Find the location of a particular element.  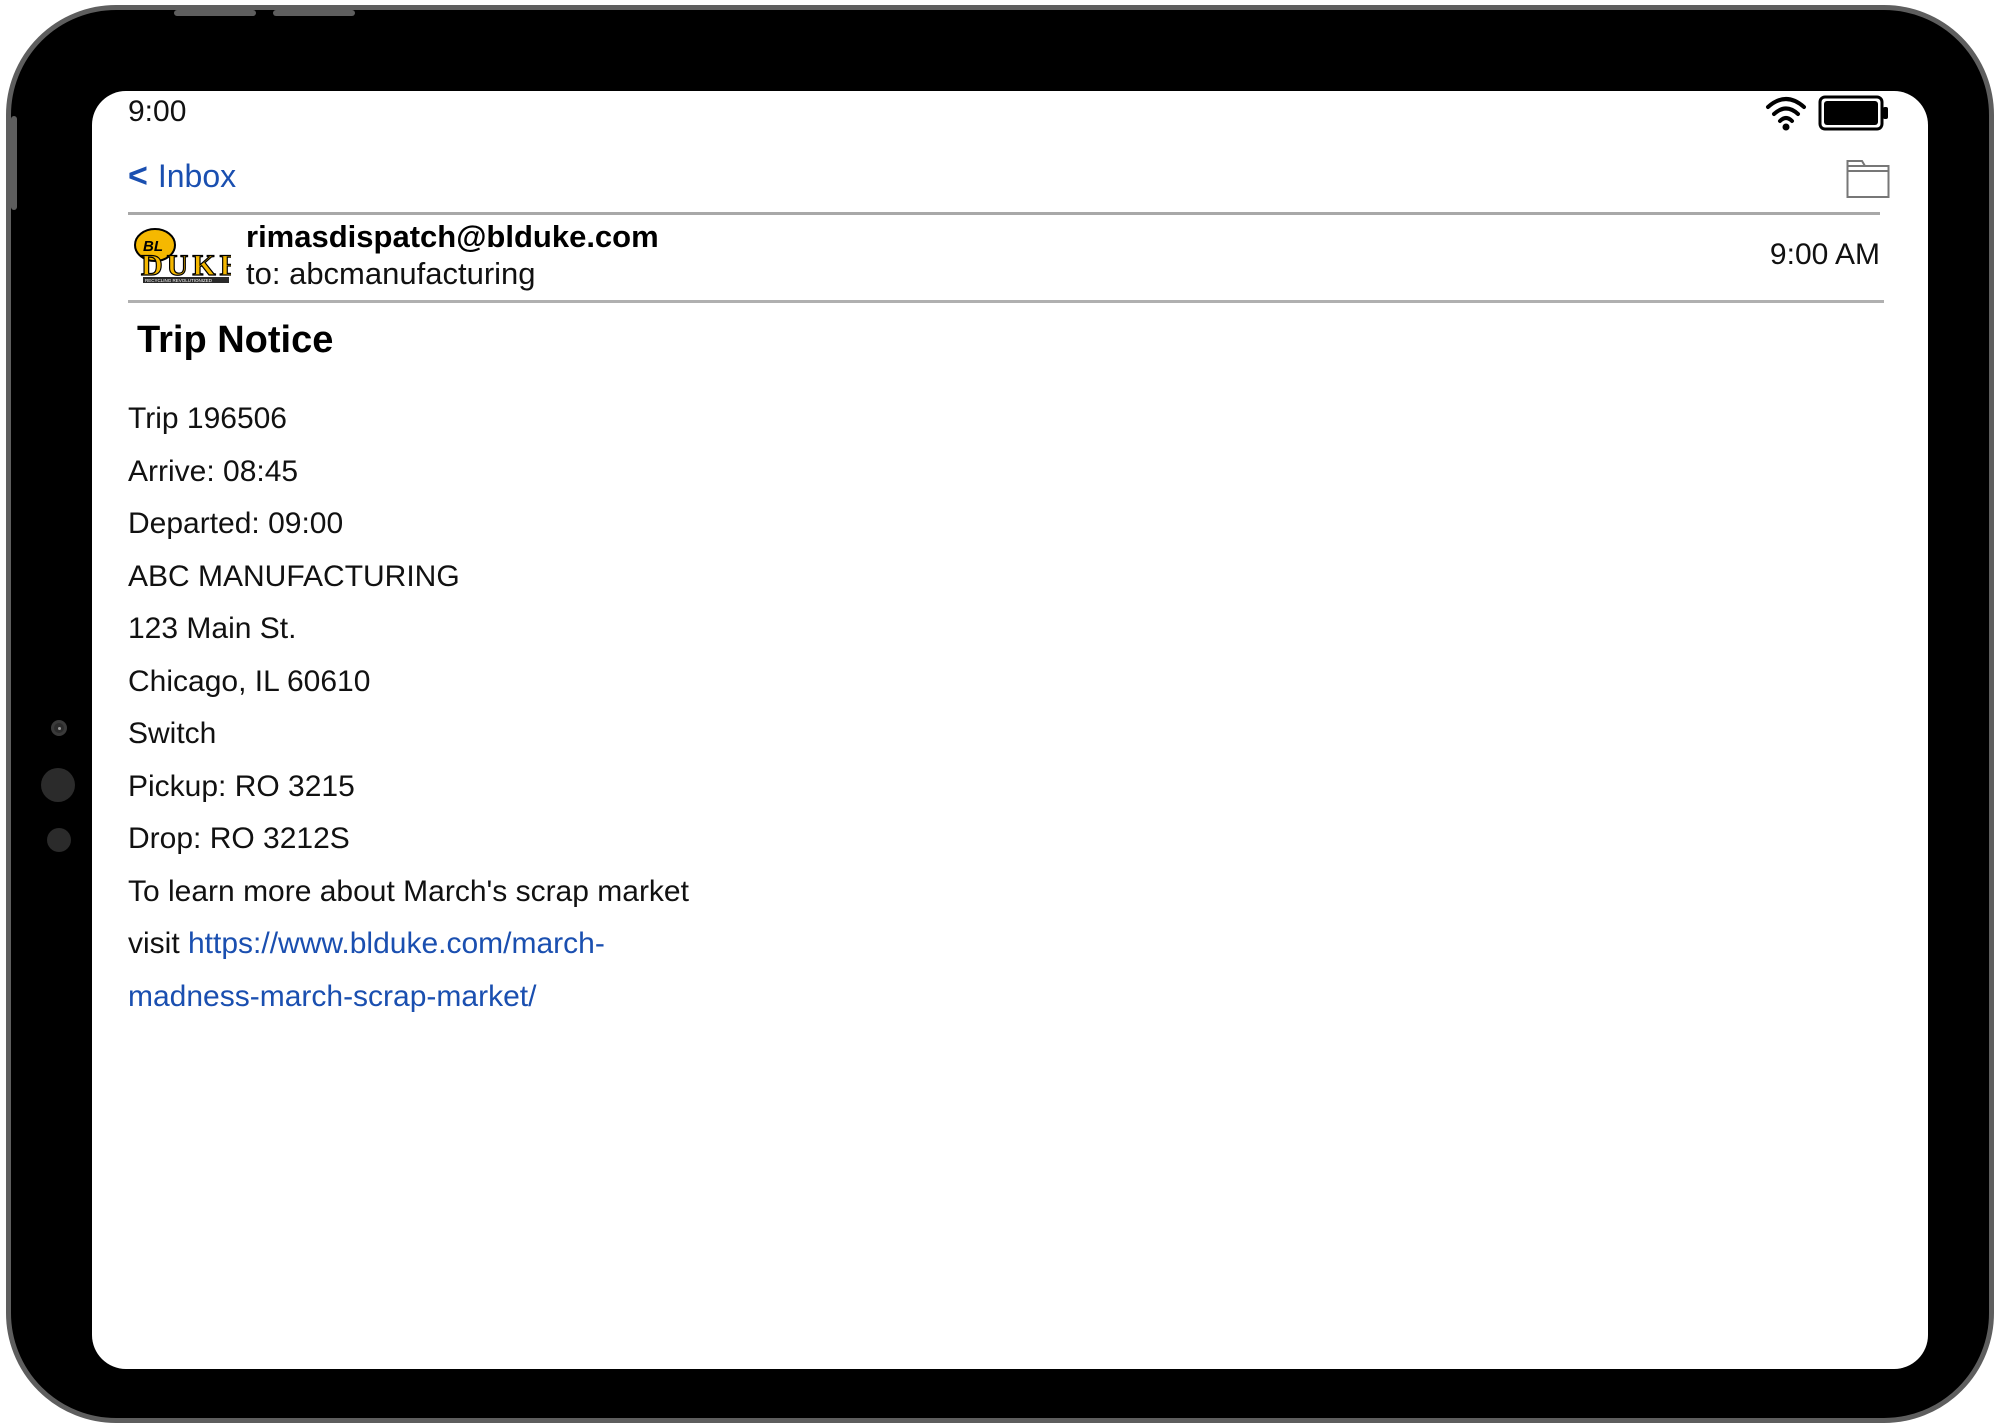

status-time: 9:00 is located at coordinates (157, 111).